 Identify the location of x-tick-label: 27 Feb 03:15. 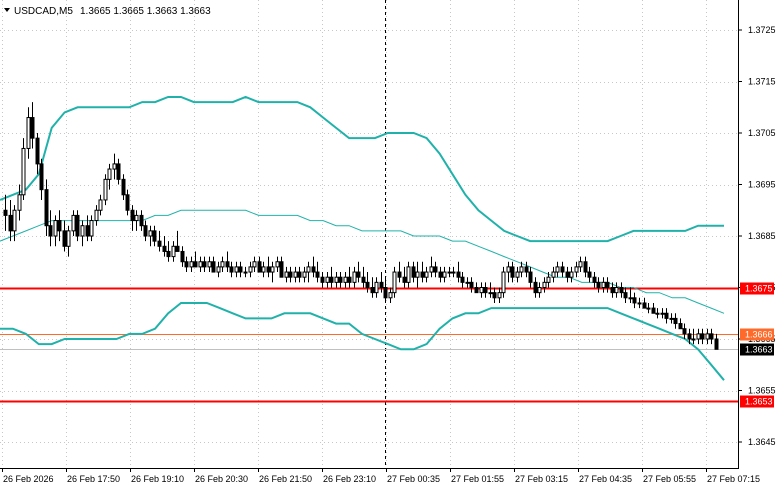
(541, 479).